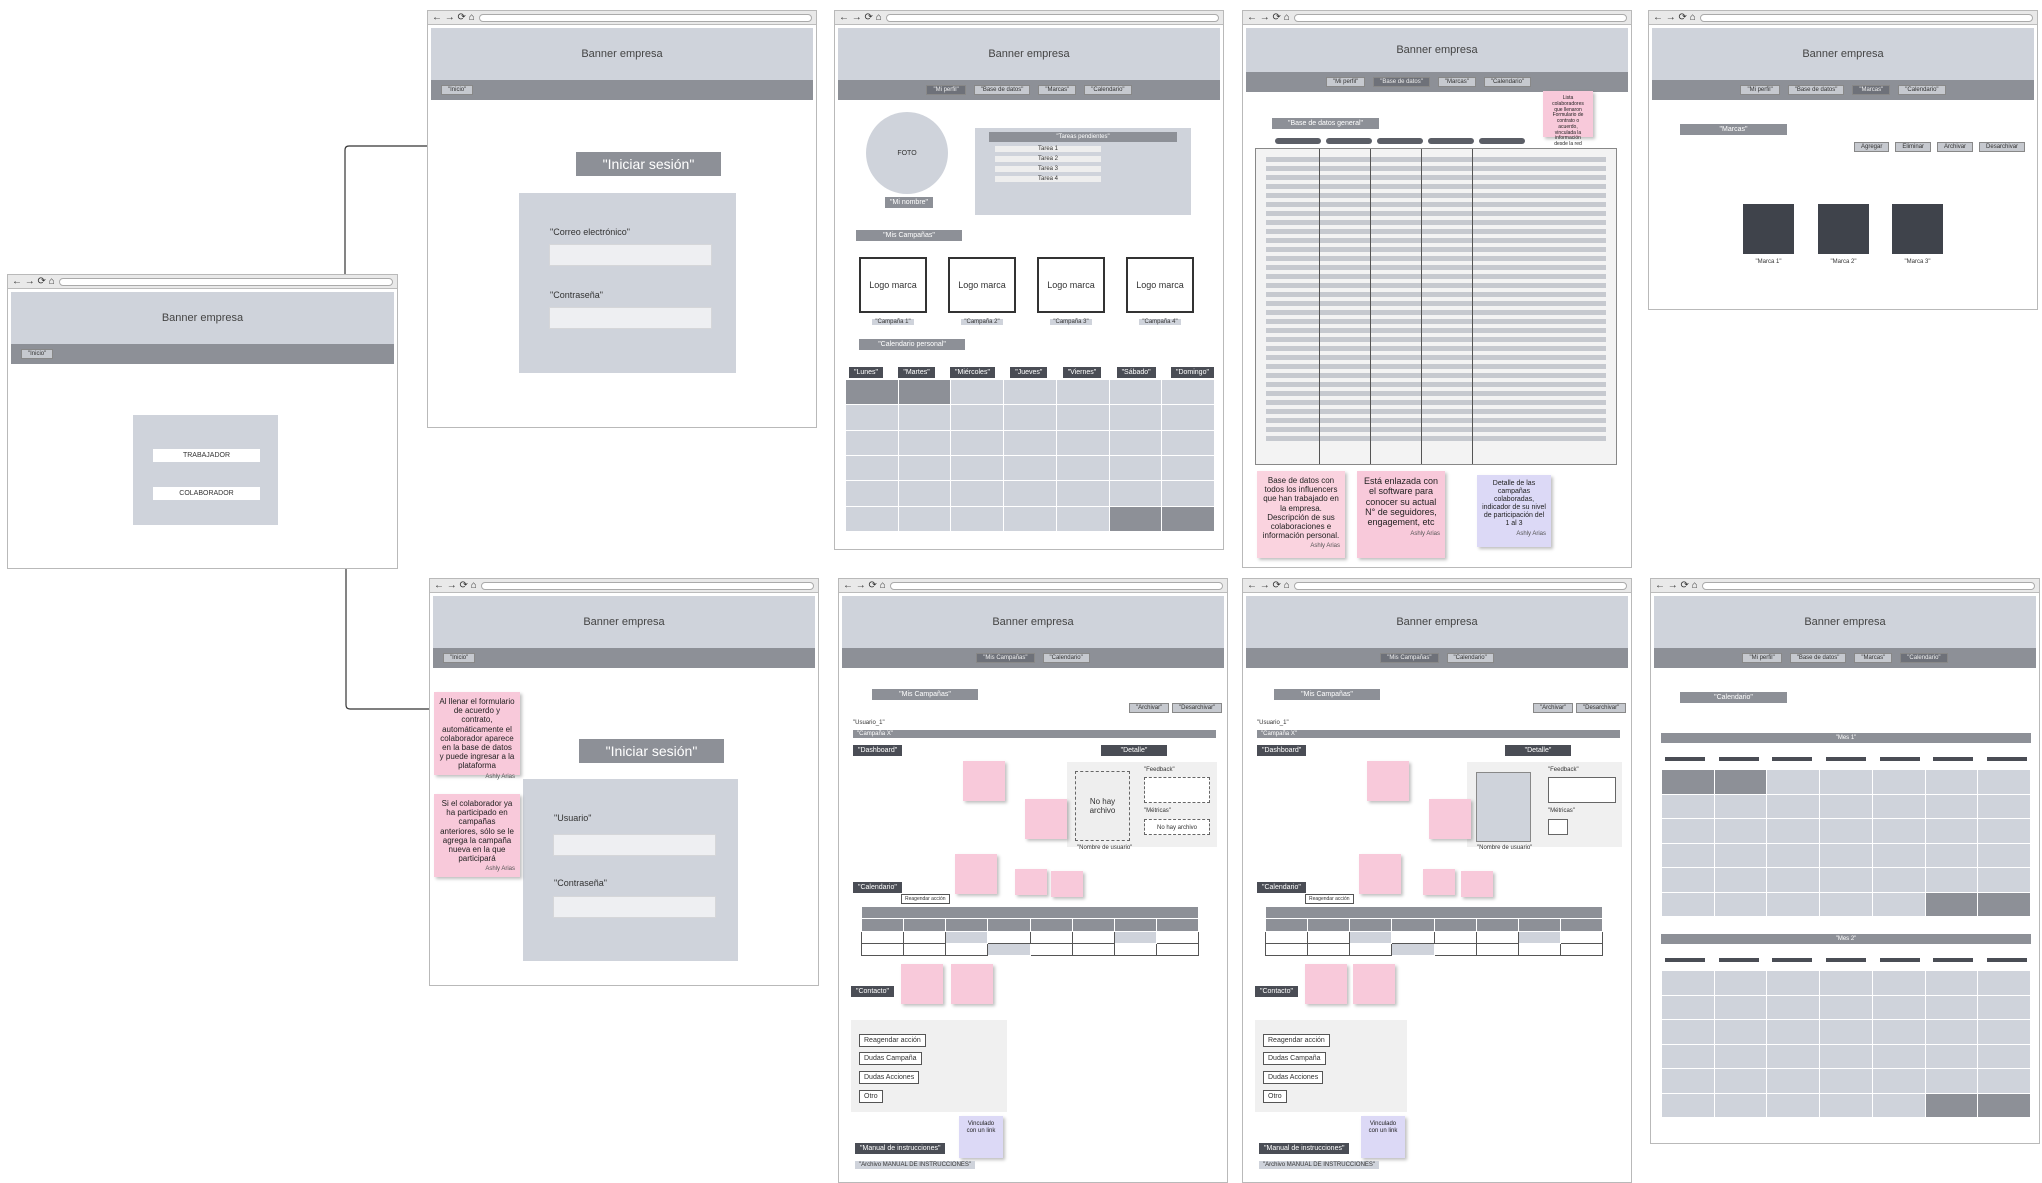 The height and width of the screenshot is (1183, 2042). I want to click on login-title: "Iniciar sesión", so click(651, 751).